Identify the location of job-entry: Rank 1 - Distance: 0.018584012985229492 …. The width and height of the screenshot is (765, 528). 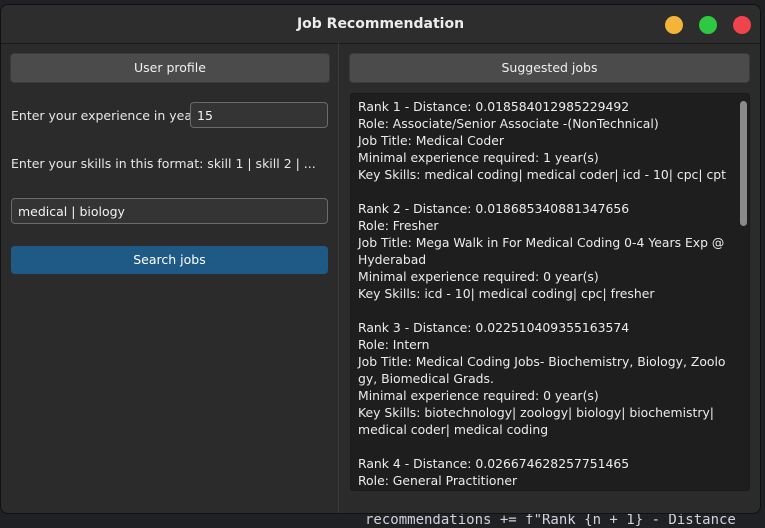
(543, 140).